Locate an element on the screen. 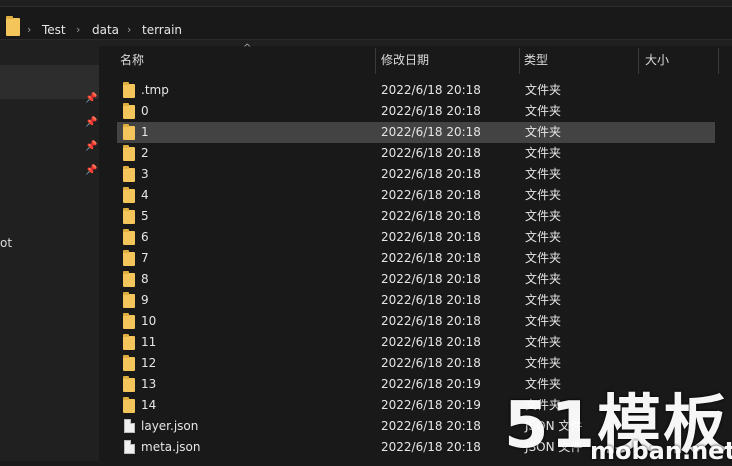 The height and width of the screenshot is (466, 732). breadcrumb-item-data: data is located at coordinates (105, 30).